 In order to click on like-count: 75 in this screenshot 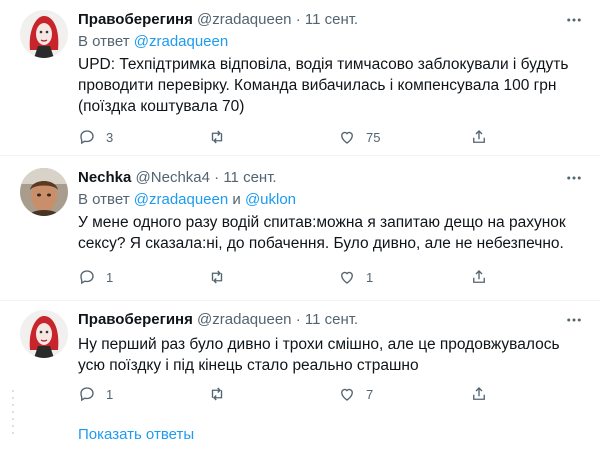, I will do `click(373, 137)`.